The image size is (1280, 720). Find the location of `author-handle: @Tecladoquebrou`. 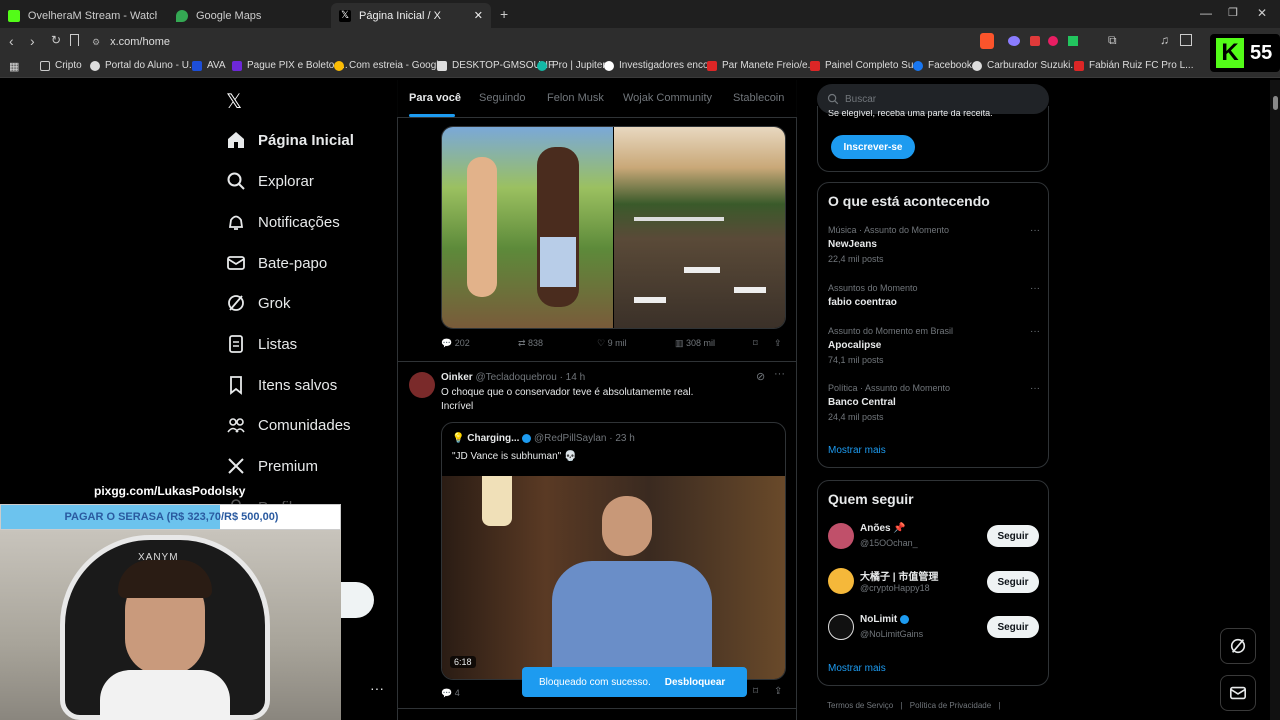

author-handle: @Tecladoquebrou is located at coordinates (515, 377).